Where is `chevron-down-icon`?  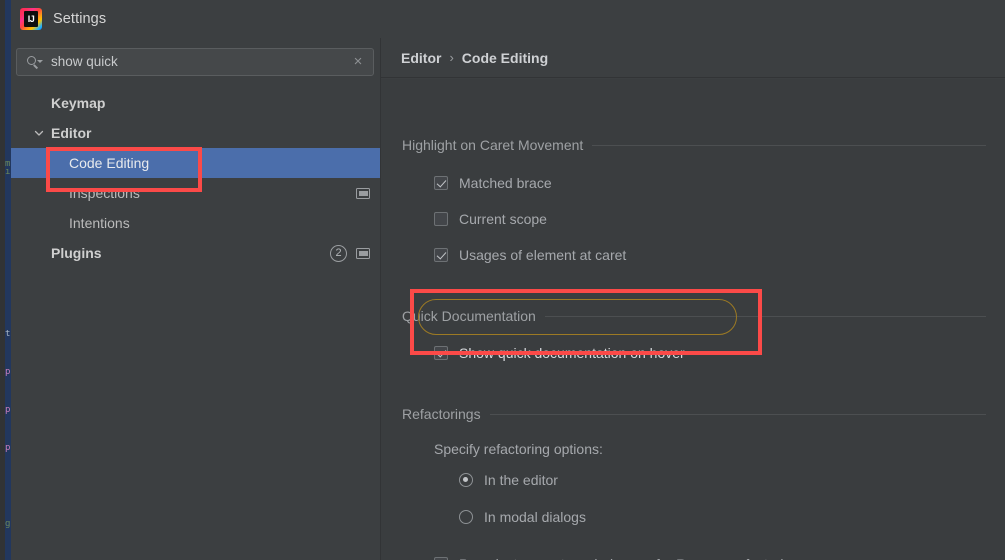 chevron-down-icon is located at coordinates (39, 133).